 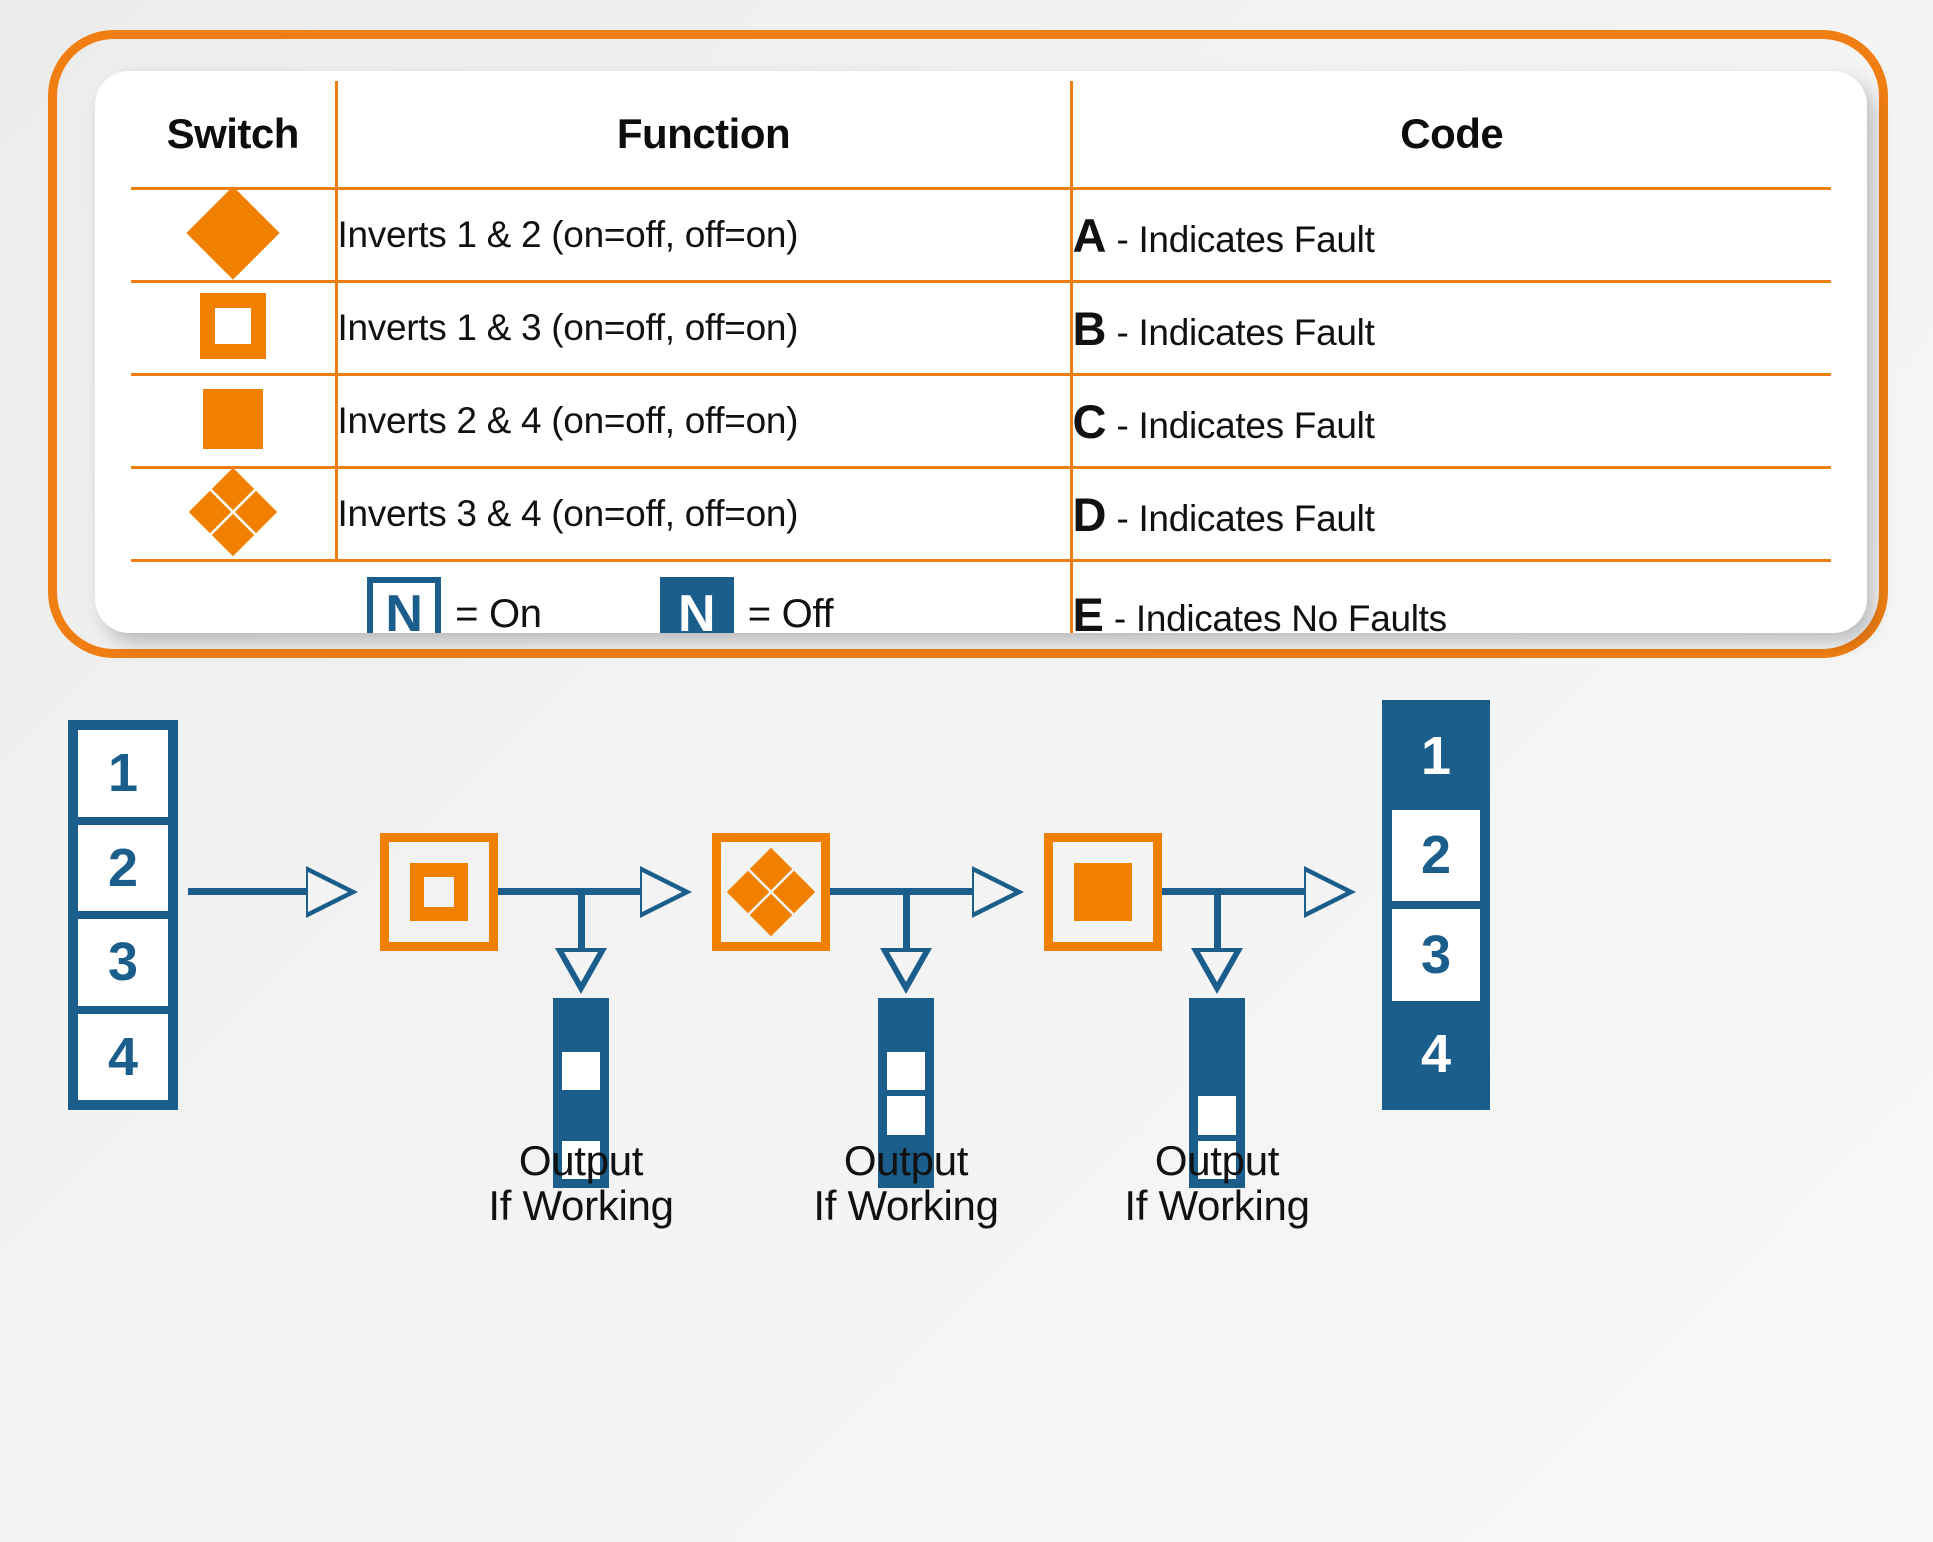 I want to click on legend-off: N = Off, so click(x=746, y=605).